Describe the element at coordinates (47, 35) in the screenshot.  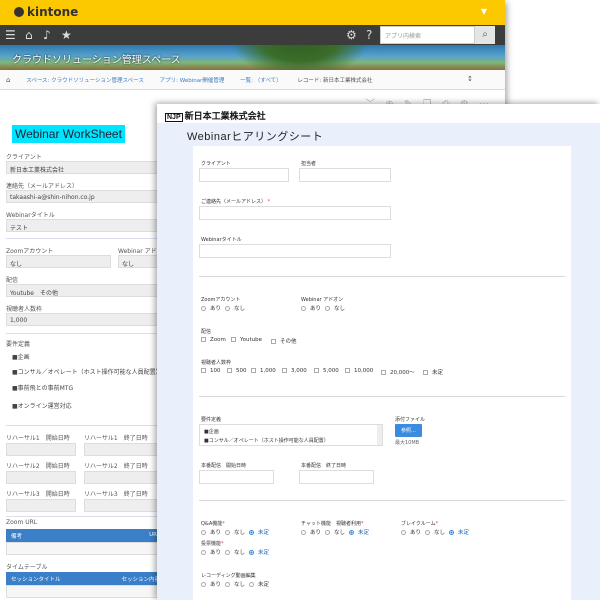
I see `bell-icon: ♪` at that location.